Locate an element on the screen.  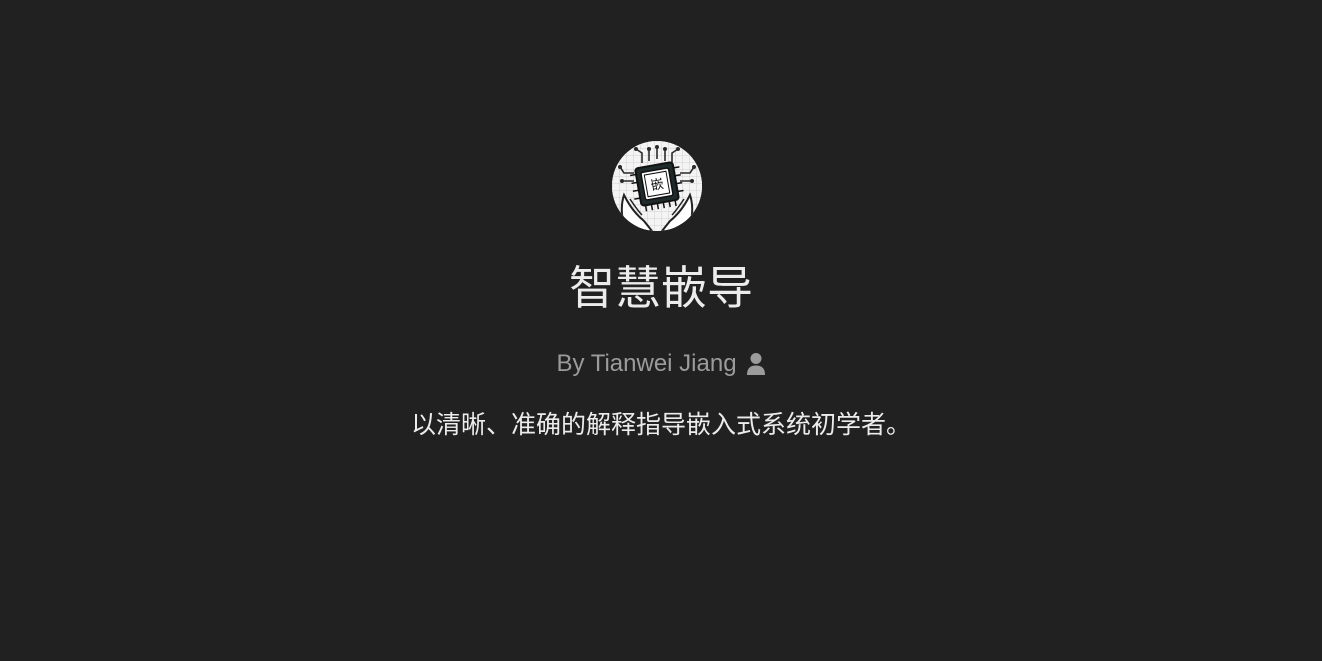
gpt-avatar: 嵌 is located at coordinates (657, 186).